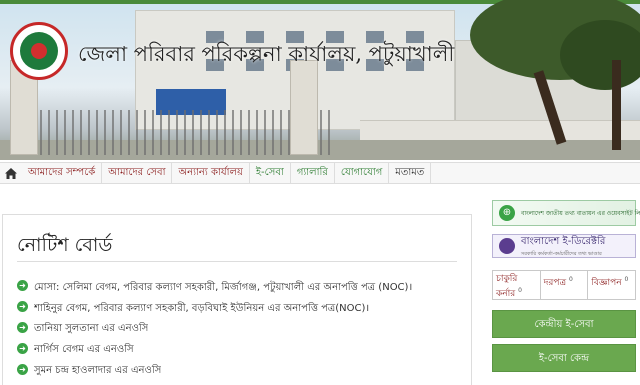 The width and height of the screenshot is (640, 385). What do you see at coordinates (564, 324) in the screenshot?
I see `central-eservice-button: কেন্দ্রীয় ই-সেবা` at bounding box center [564, 324].